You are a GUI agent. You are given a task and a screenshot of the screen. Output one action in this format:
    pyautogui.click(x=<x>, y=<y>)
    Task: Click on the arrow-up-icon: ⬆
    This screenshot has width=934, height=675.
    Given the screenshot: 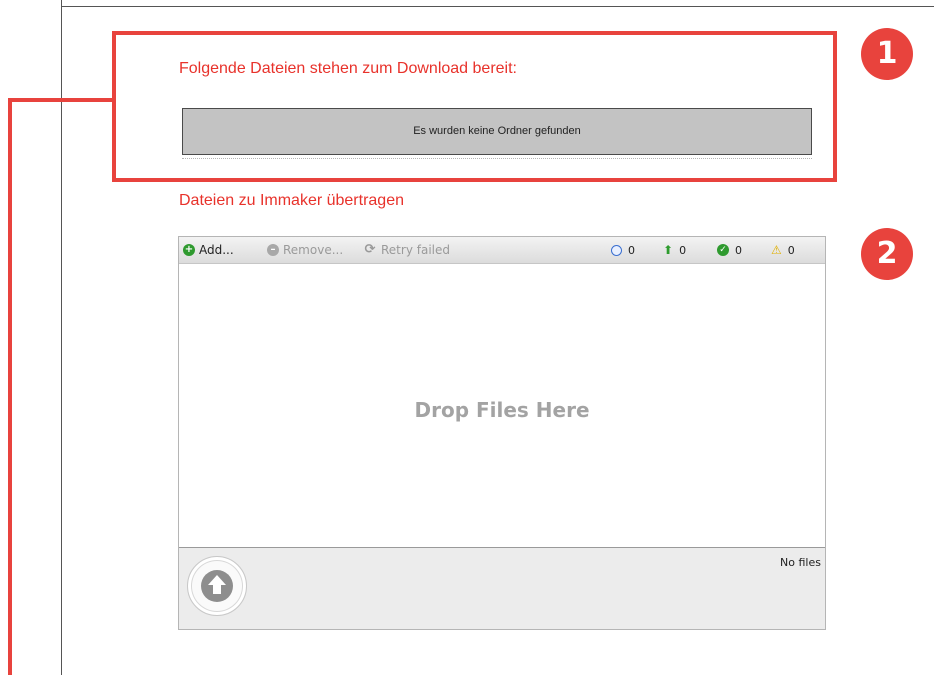 What is the action you would take?
    pyautogui.click(x=668, y=250)
    